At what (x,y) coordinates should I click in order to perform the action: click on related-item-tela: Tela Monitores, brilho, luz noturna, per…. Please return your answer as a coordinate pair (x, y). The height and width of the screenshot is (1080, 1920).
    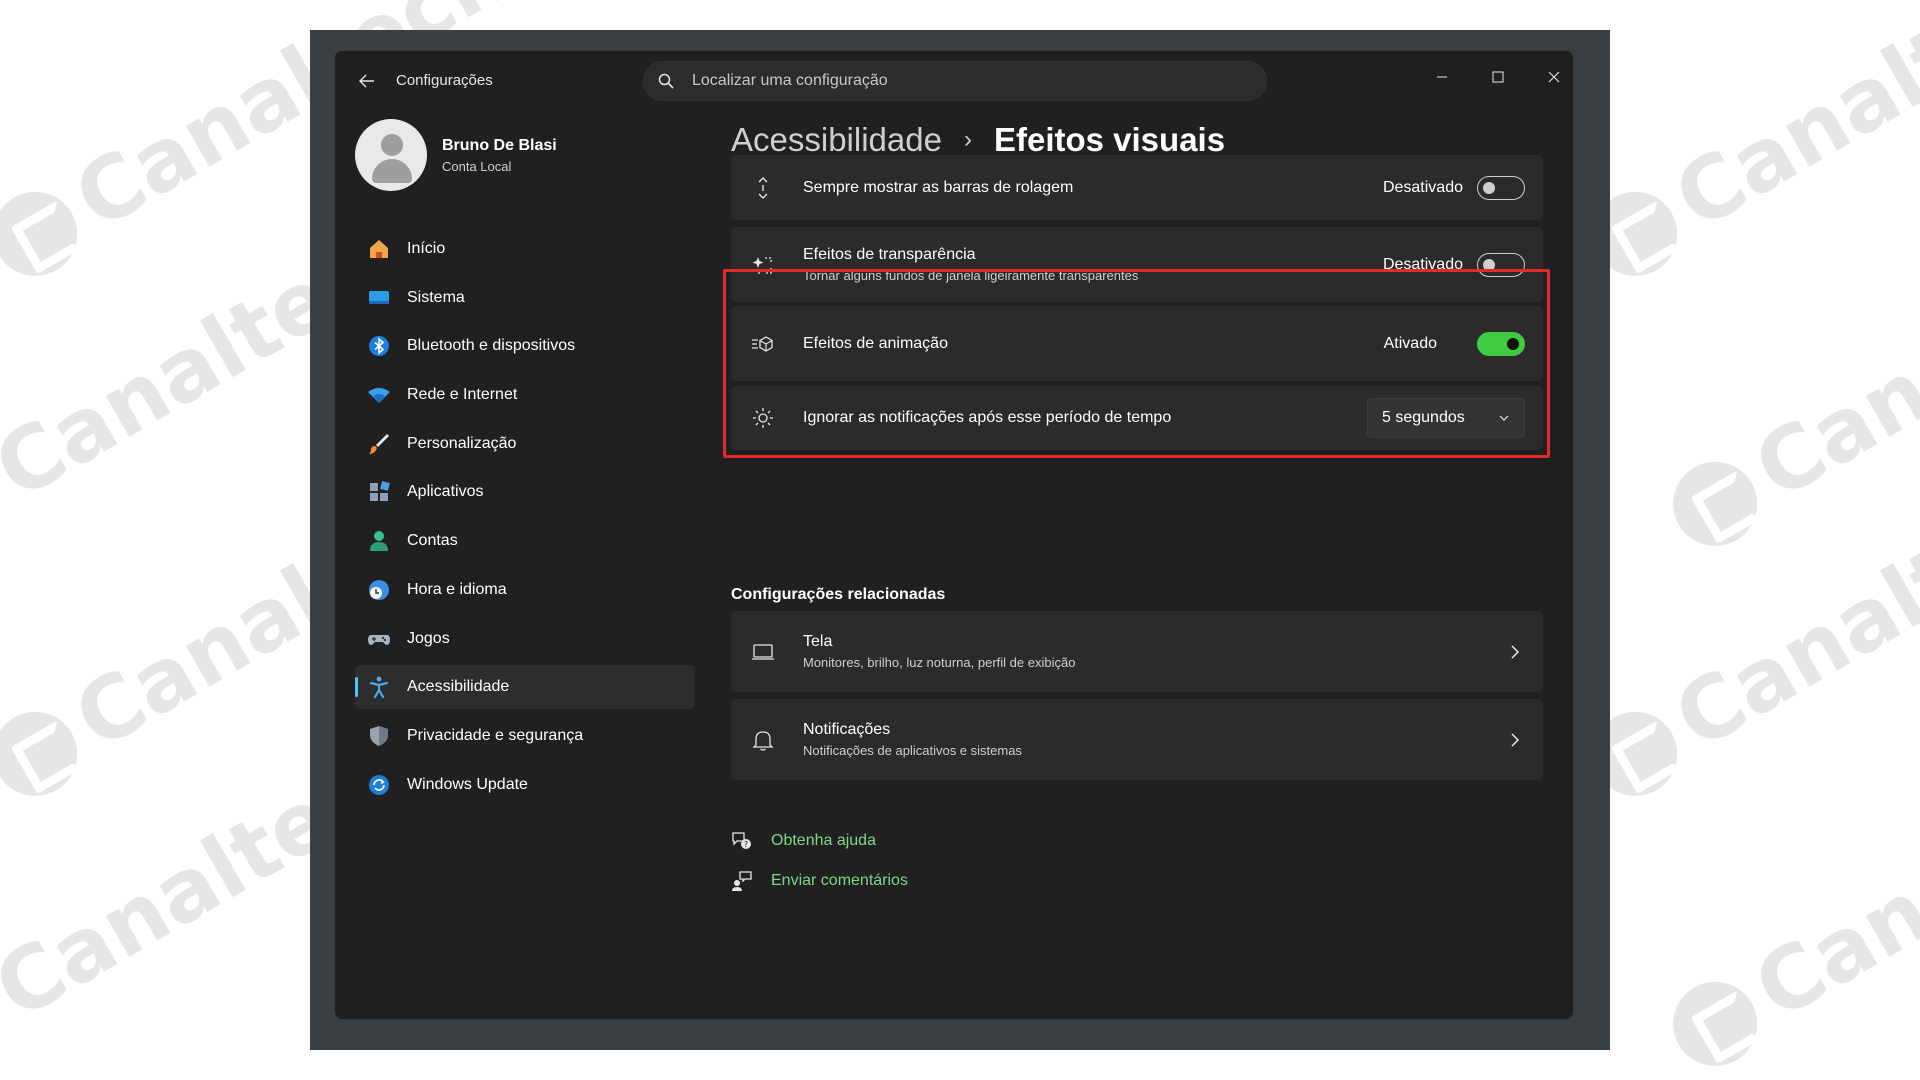
    Looking at the image, I should click on (1137, 651).